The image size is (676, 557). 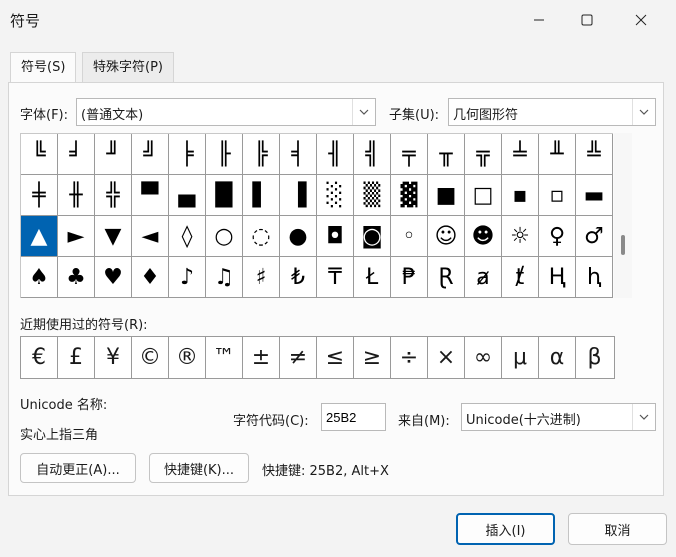 I want to click on symbol-cell: ♫, so click(x=224, y=277).